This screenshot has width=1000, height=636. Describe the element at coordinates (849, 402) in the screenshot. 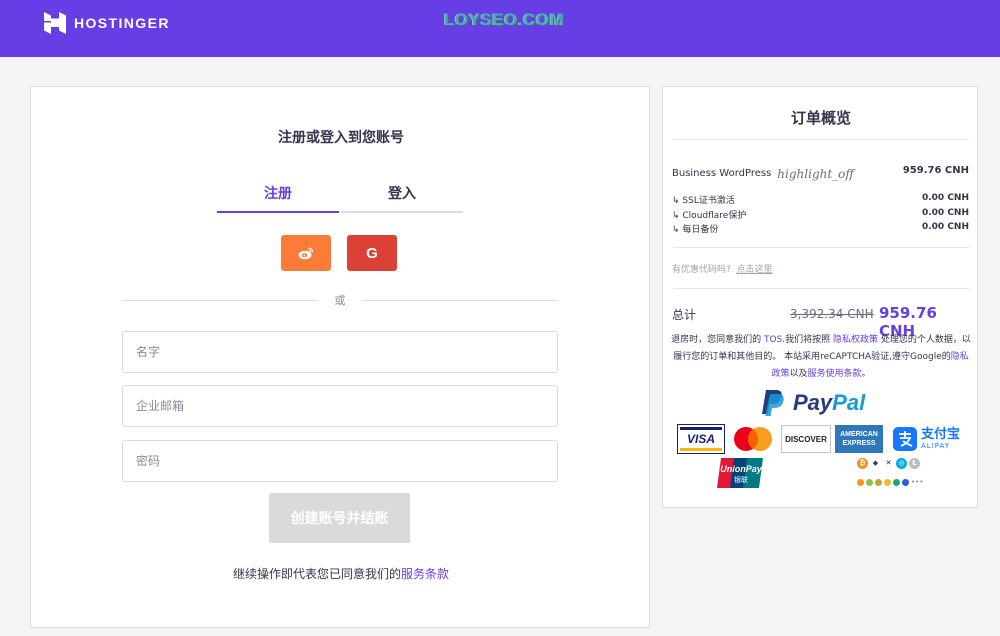

I see `paypal-pal: Pal` at that location.